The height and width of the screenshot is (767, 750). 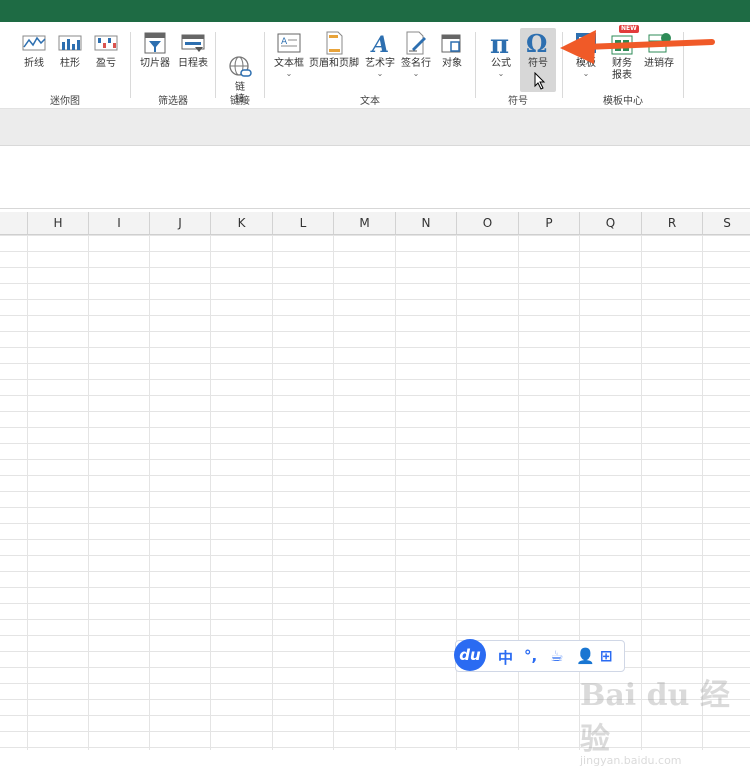 What do you see at coordinates (606, 656) in the screenshot?
I see `ime-menu-icon: ⊞` at bounding box center [606, 656].